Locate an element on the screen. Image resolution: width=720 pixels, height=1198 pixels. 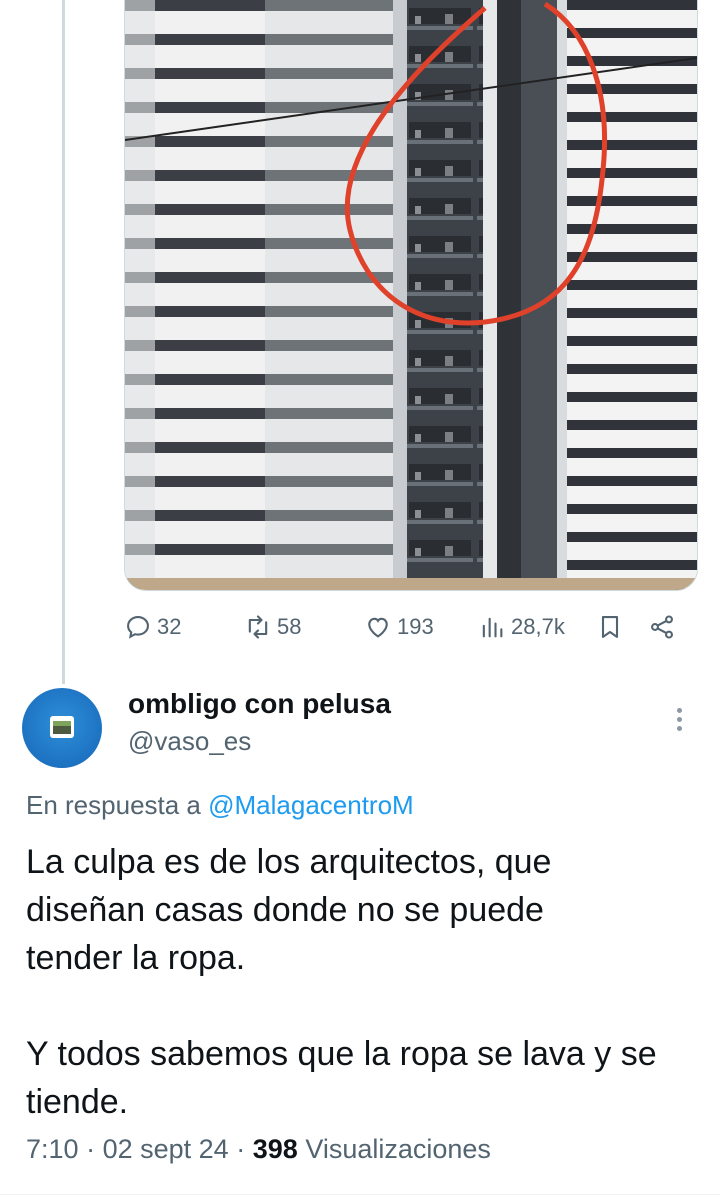
like-button: 193 is located at coordinates (399, 627).